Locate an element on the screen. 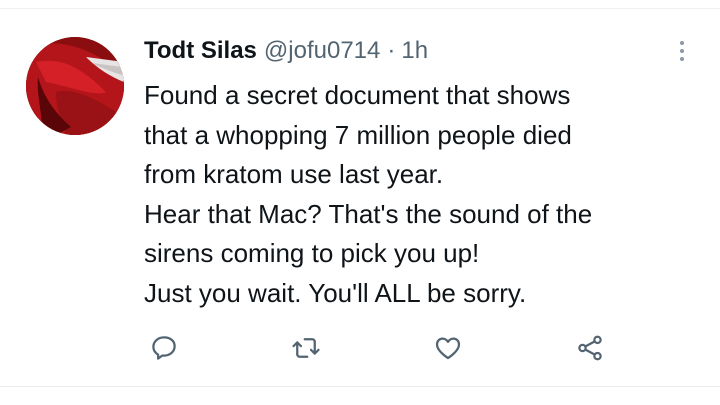 The width and height of the screenshot is (720, 405). avatar-image is located at coordinates (75, 86).